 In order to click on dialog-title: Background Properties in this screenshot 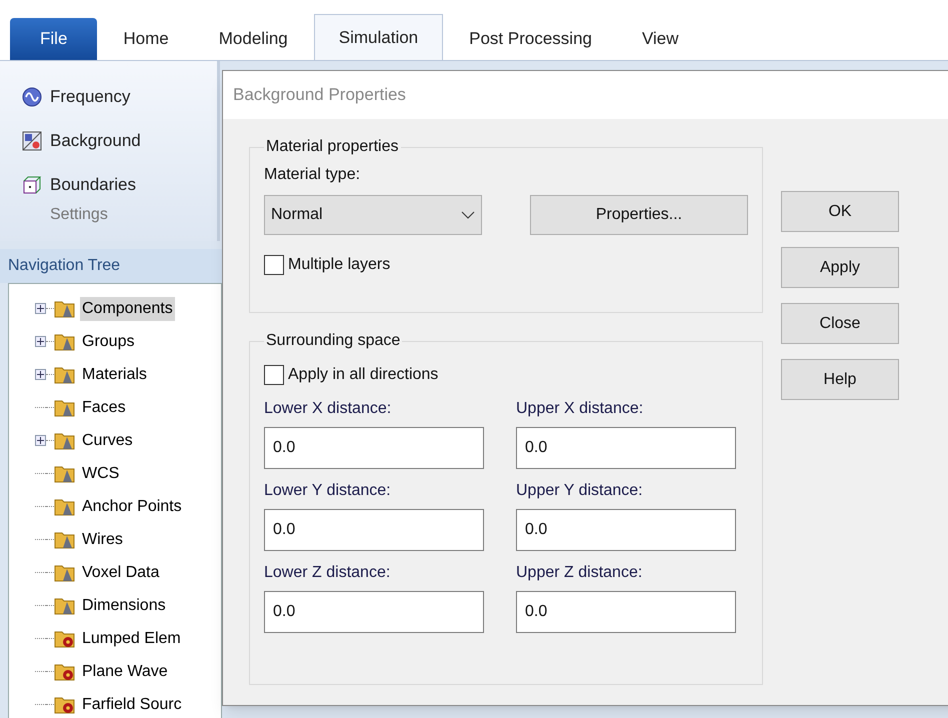, I will do `click(585, 95)`.